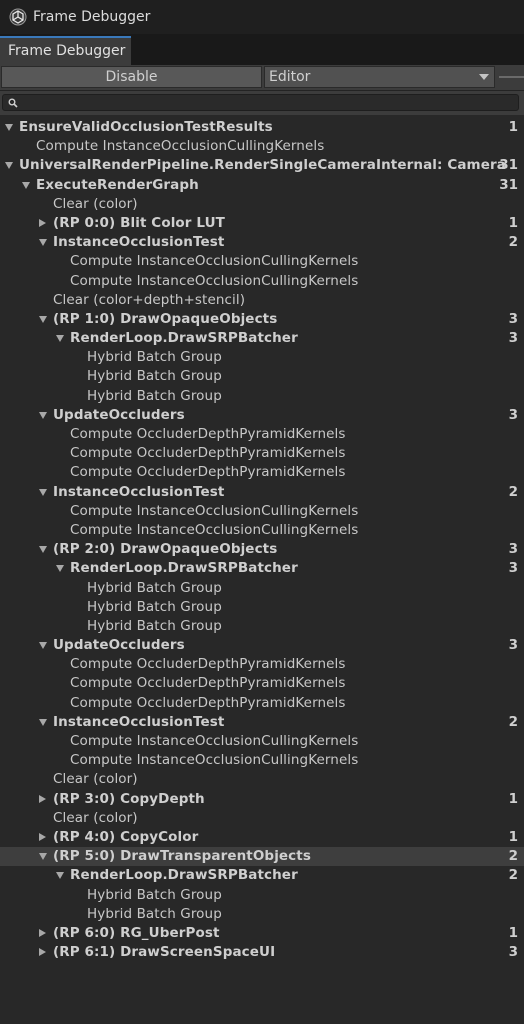 The height and width of the screenshot is (1024, 524). Describe the element at coordinates (139, 222) in the screenshot. I see `tree-row-label: (RP 0:0) Blit Color LUT` at that location.